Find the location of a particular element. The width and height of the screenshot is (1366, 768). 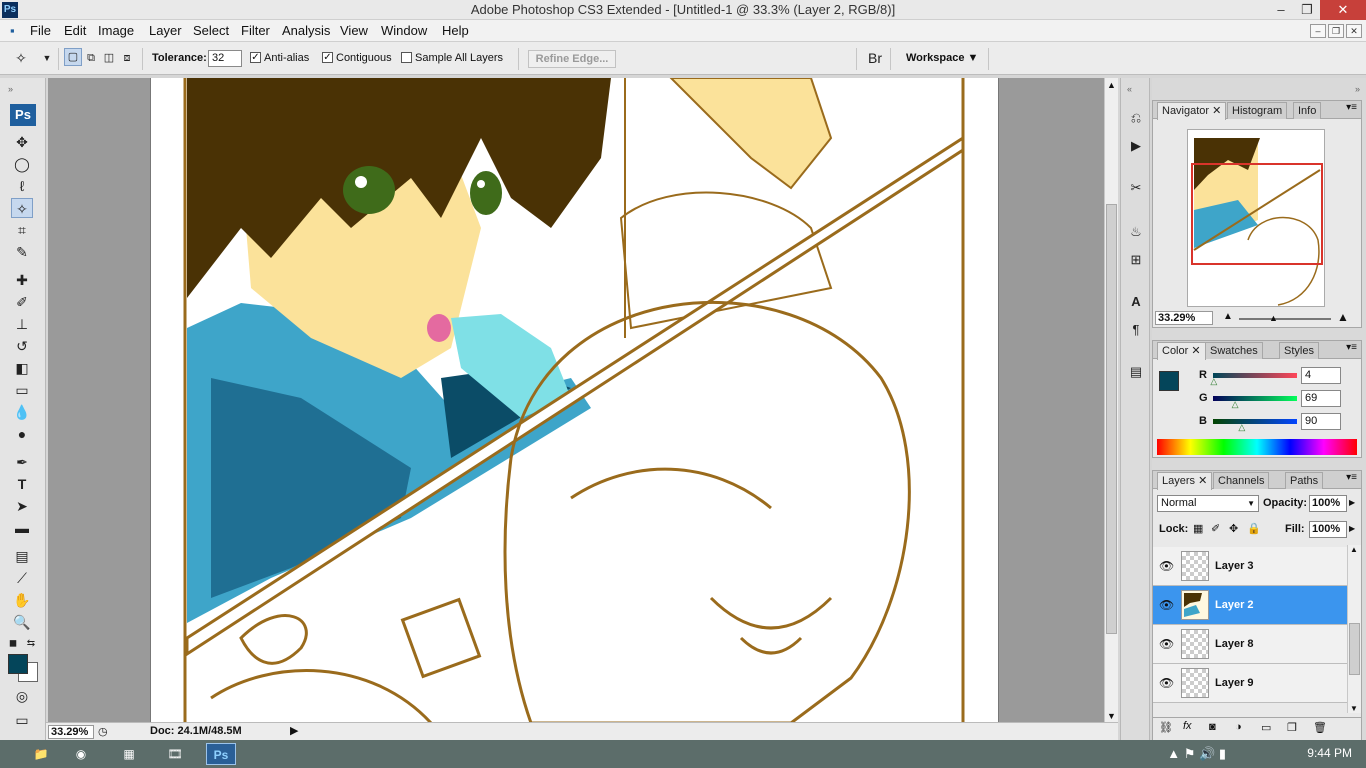

tab-histogram: Histogram is located at coordinates (1257, 110).